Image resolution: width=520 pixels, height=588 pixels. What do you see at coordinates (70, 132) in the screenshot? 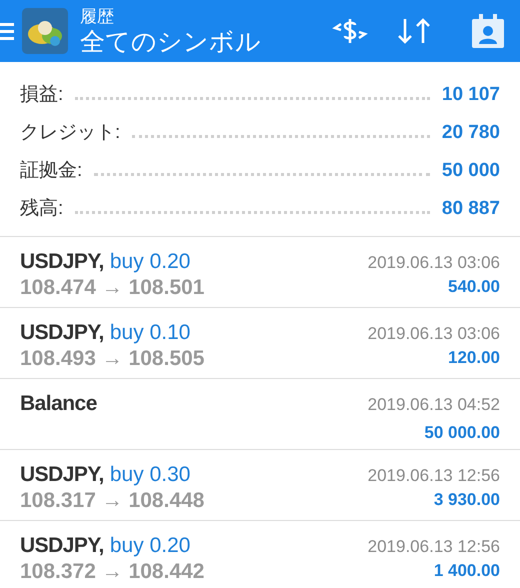
I see `summary-label: クレジット:` at bounding box center [70, 132].